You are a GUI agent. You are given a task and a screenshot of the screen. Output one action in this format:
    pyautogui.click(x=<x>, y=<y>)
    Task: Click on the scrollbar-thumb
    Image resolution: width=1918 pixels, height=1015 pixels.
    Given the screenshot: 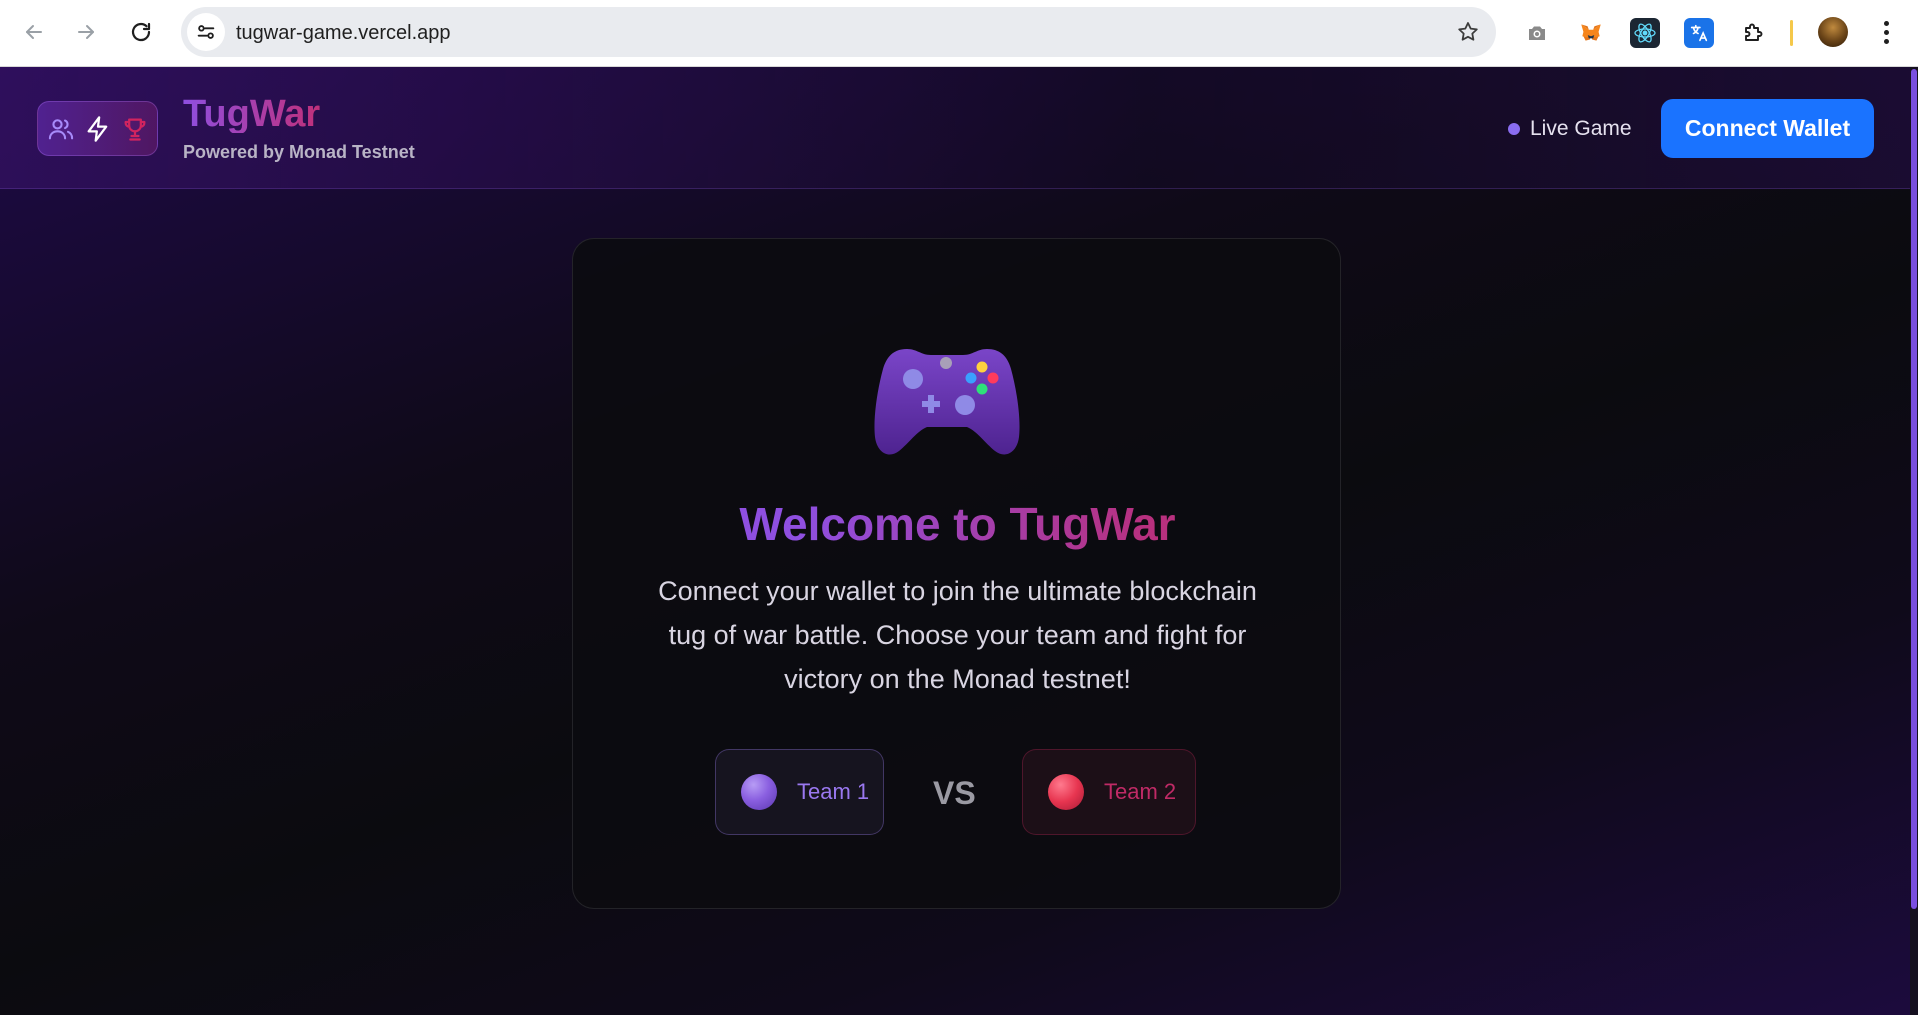 What is the action you would take?
    pyautogui.click(x=1914, y=489)
    